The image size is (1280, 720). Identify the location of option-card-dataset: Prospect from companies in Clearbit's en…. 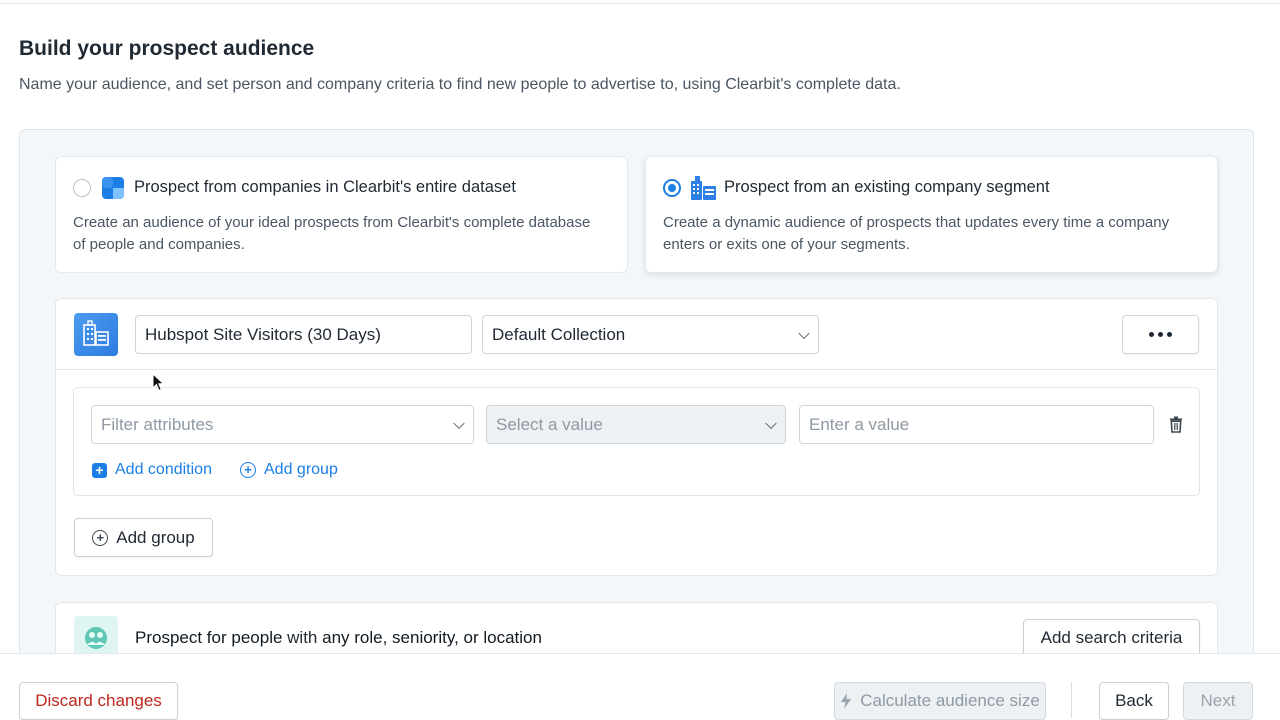
(341, 214).